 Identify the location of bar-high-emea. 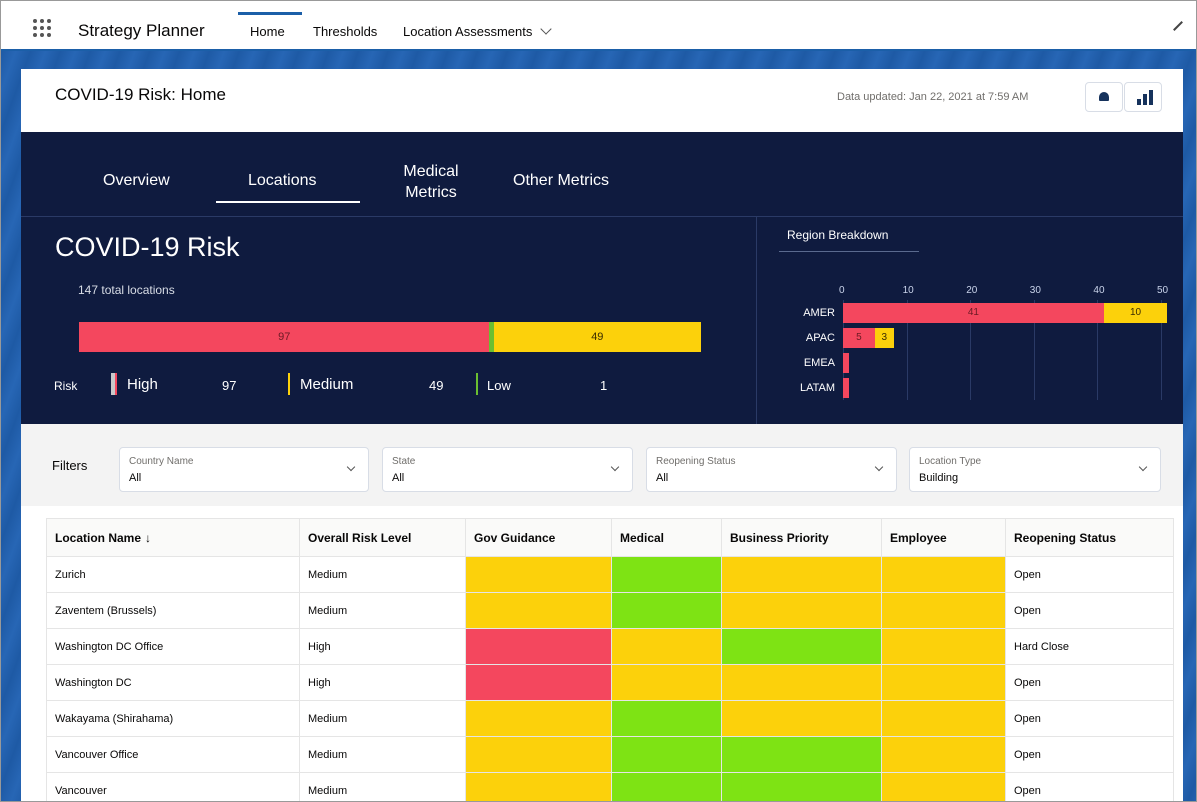
(846, 363).